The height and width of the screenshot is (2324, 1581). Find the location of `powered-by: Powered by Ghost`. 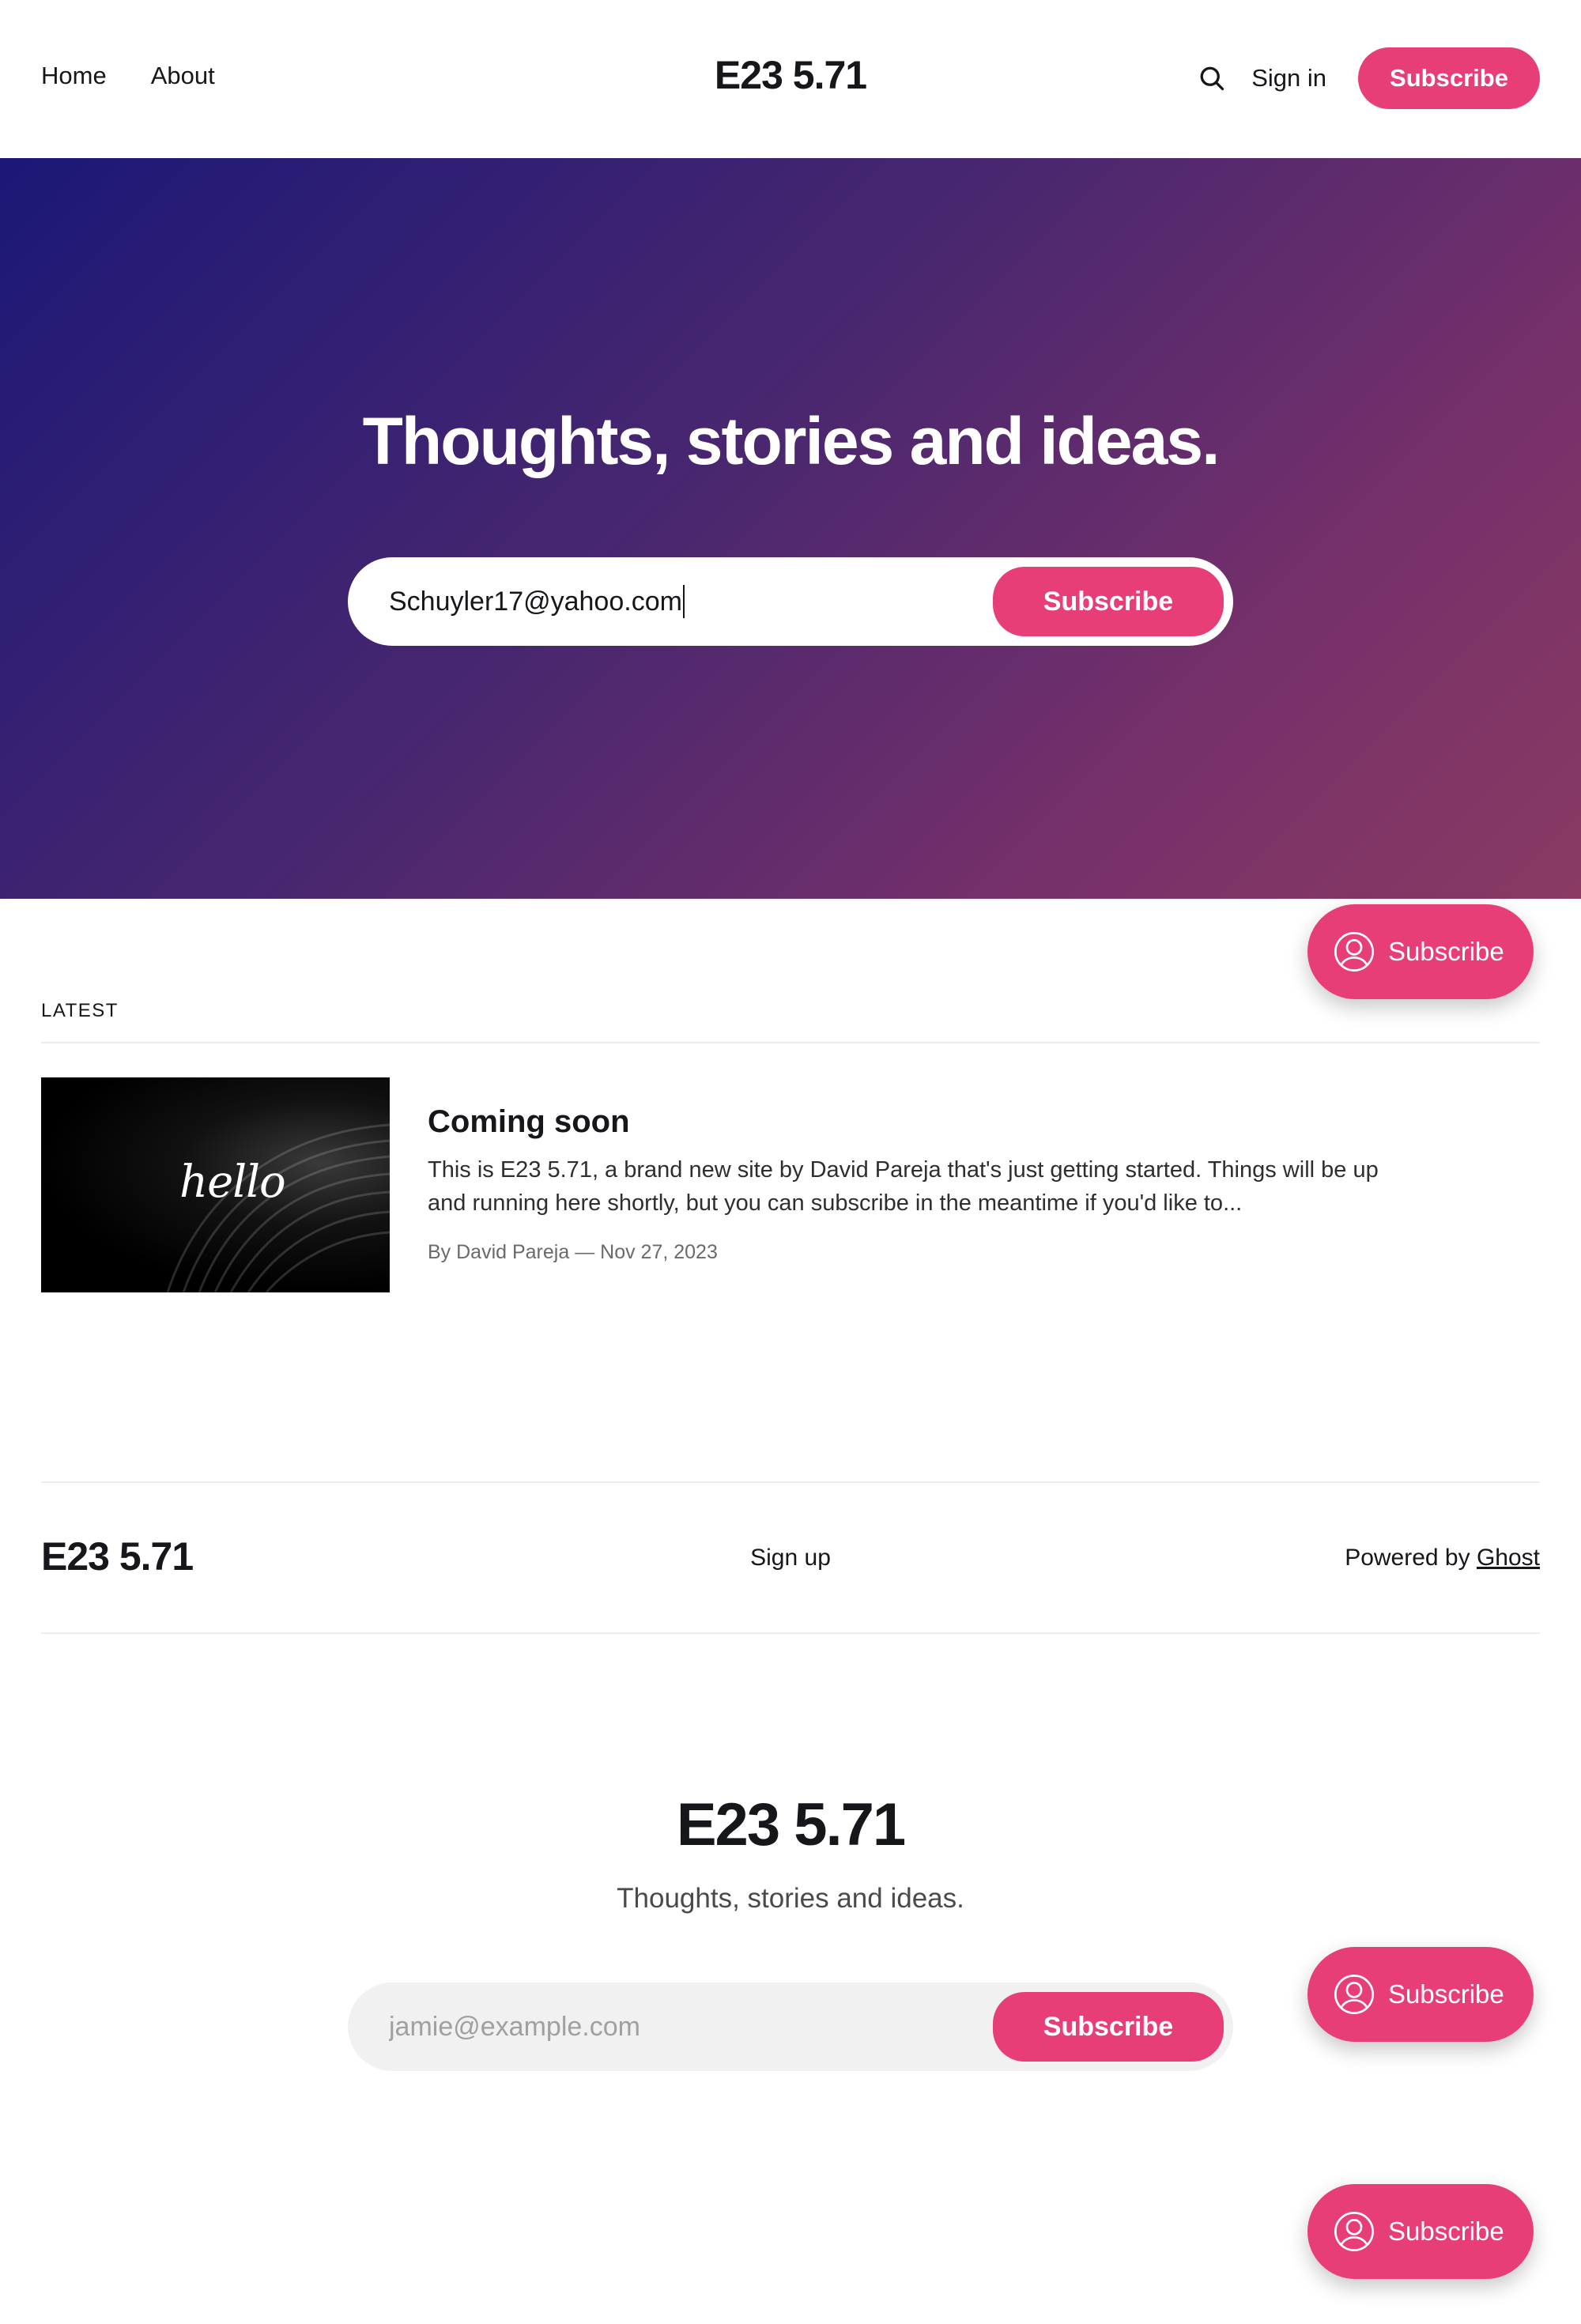

powered-by: Powered by Ghost is located at coordinates (1442, 1558).